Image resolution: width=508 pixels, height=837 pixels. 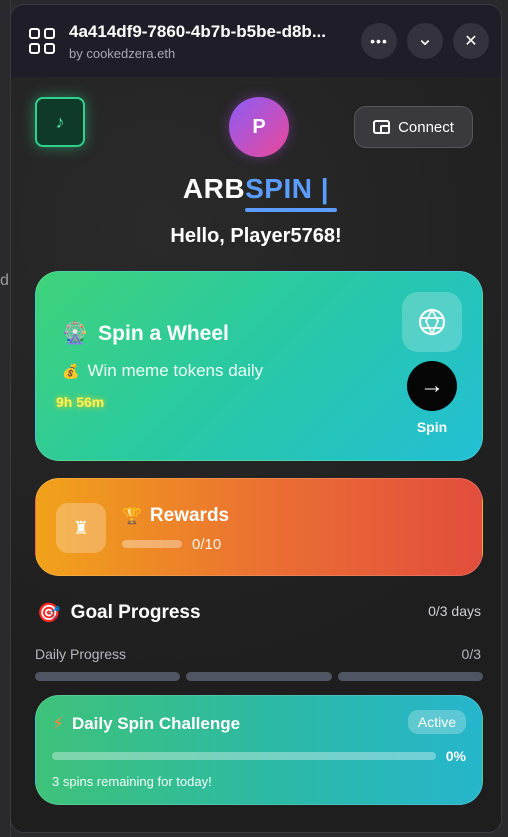 I want to click on wheel-badge, so click(x=432, y=322).